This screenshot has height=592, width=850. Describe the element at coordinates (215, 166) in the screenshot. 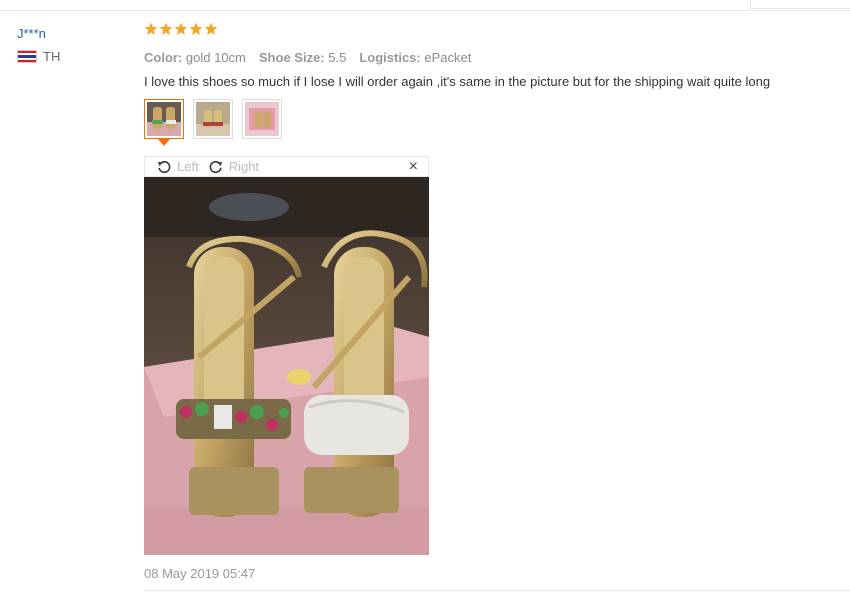

I see `rotate-right-icon` at that location.